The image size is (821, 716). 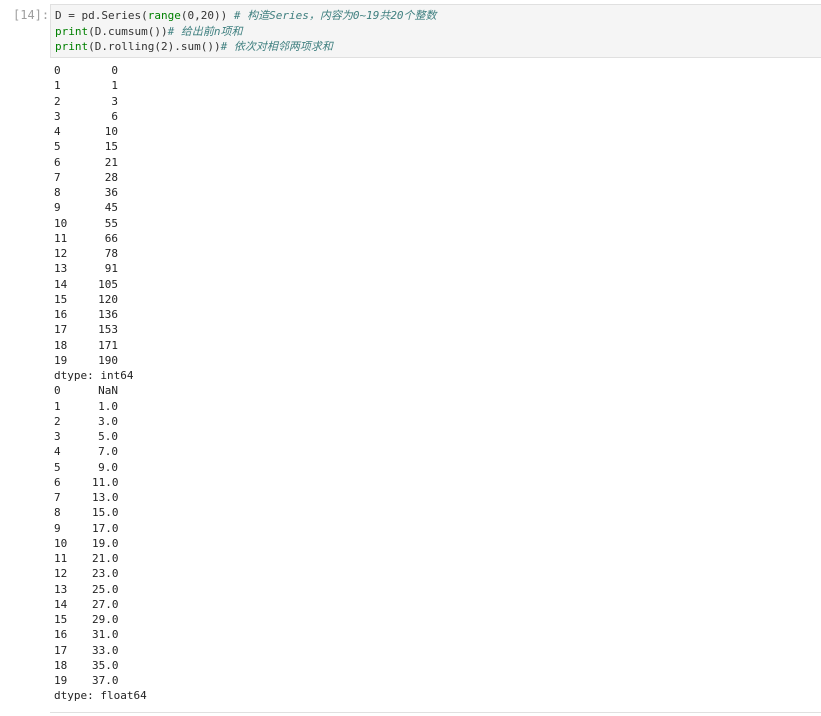 I want to click on code-line-2: print(D.cumsum())# 给出前n项和, so click(x=149, y=31).